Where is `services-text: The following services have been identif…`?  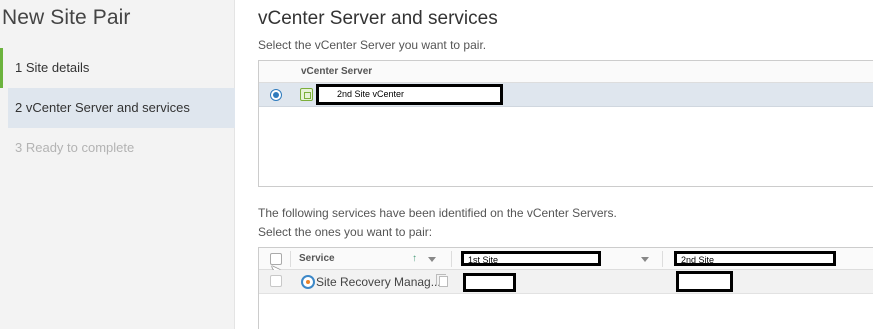 services-text: The following services have been identif… is located at coordinates (437, 213).